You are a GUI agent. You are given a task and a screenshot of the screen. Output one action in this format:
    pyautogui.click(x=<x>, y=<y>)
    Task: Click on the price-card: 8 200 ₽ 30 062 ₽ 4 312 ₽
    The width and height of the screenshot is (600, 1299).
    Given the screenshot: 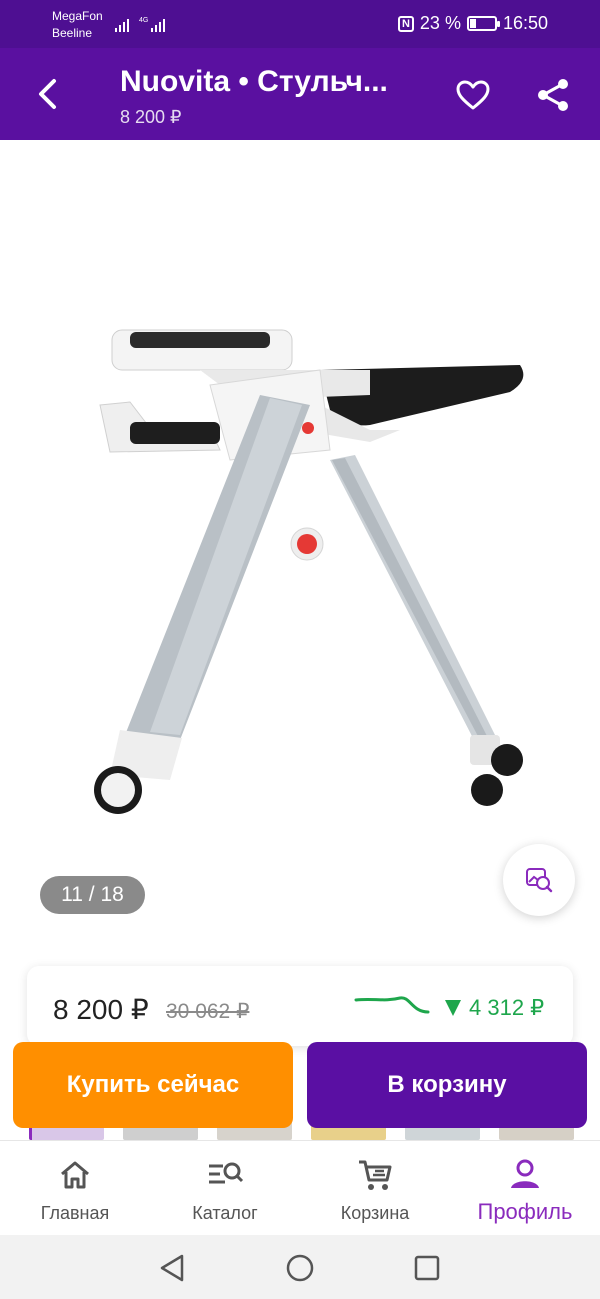 What is the action you would take?
    pyautogui.click(x=300, y=1006)
    